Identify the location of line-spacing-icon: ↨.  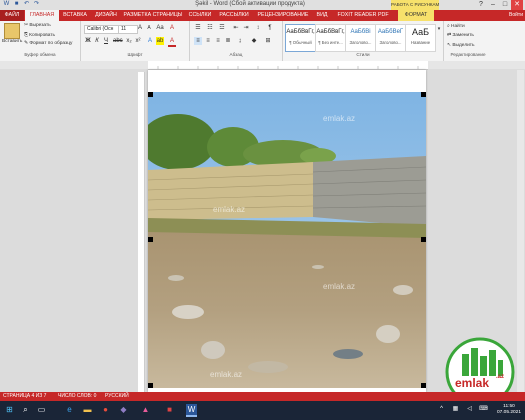
(240, 41).